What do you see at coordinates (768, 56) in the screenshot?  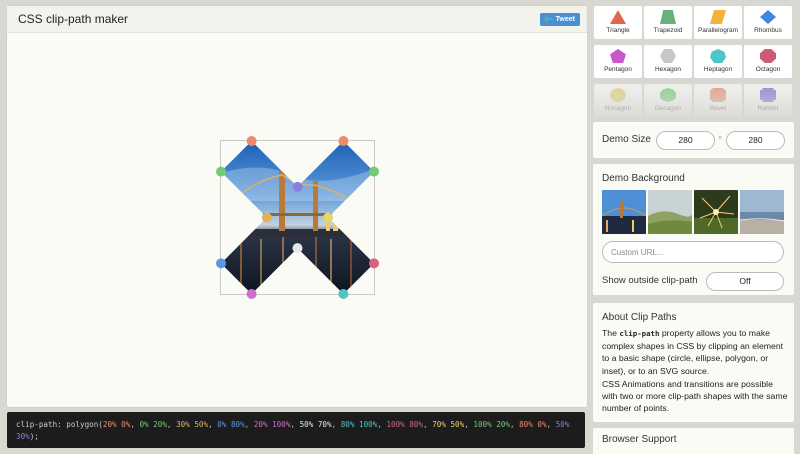 I see `octagon-shape-icon` at bounding box center [768, 56].